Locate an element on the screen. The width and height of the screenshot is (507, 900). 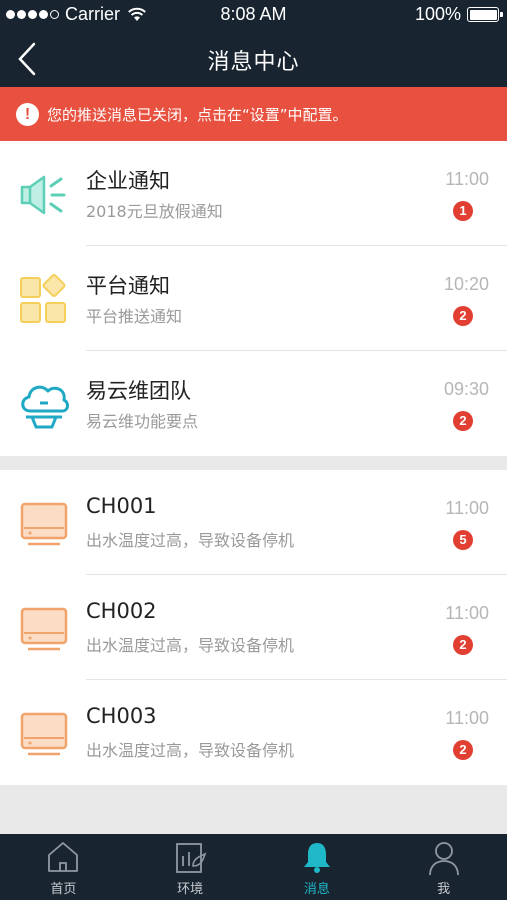
message-subtitle: 易云维功能要点 is located at coordinates (142, 421).